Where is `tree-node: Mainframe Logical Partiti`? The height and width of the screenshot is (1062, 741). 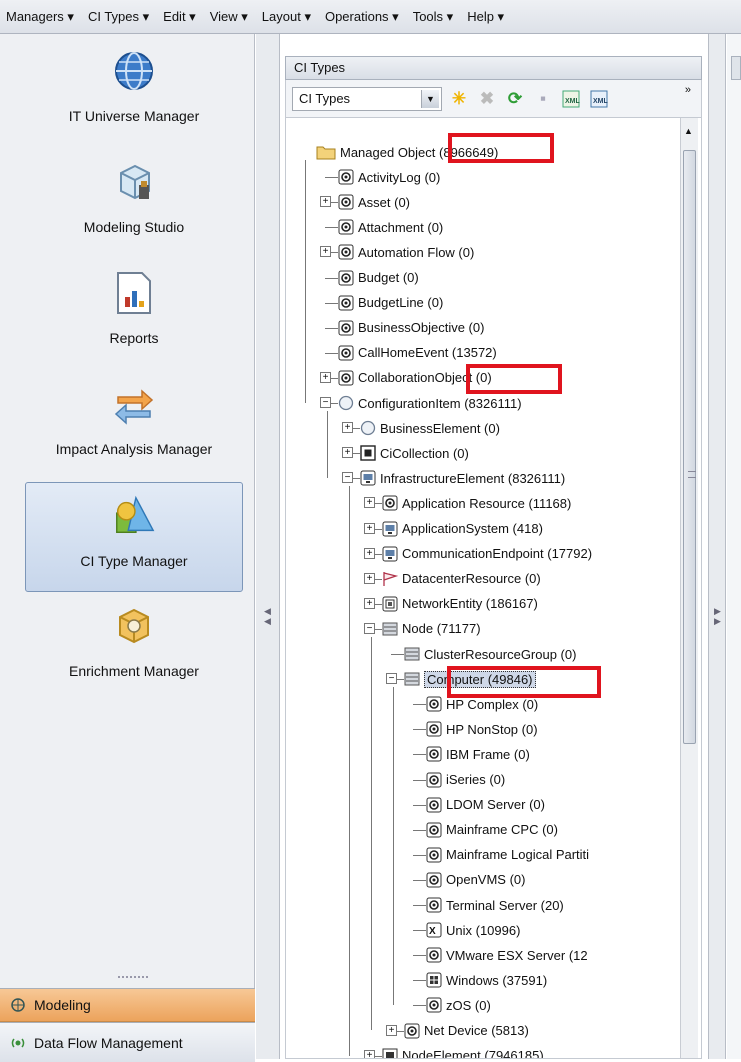
tree-node: Mainframe Logical Partiti is located at coordinates (507, 855).